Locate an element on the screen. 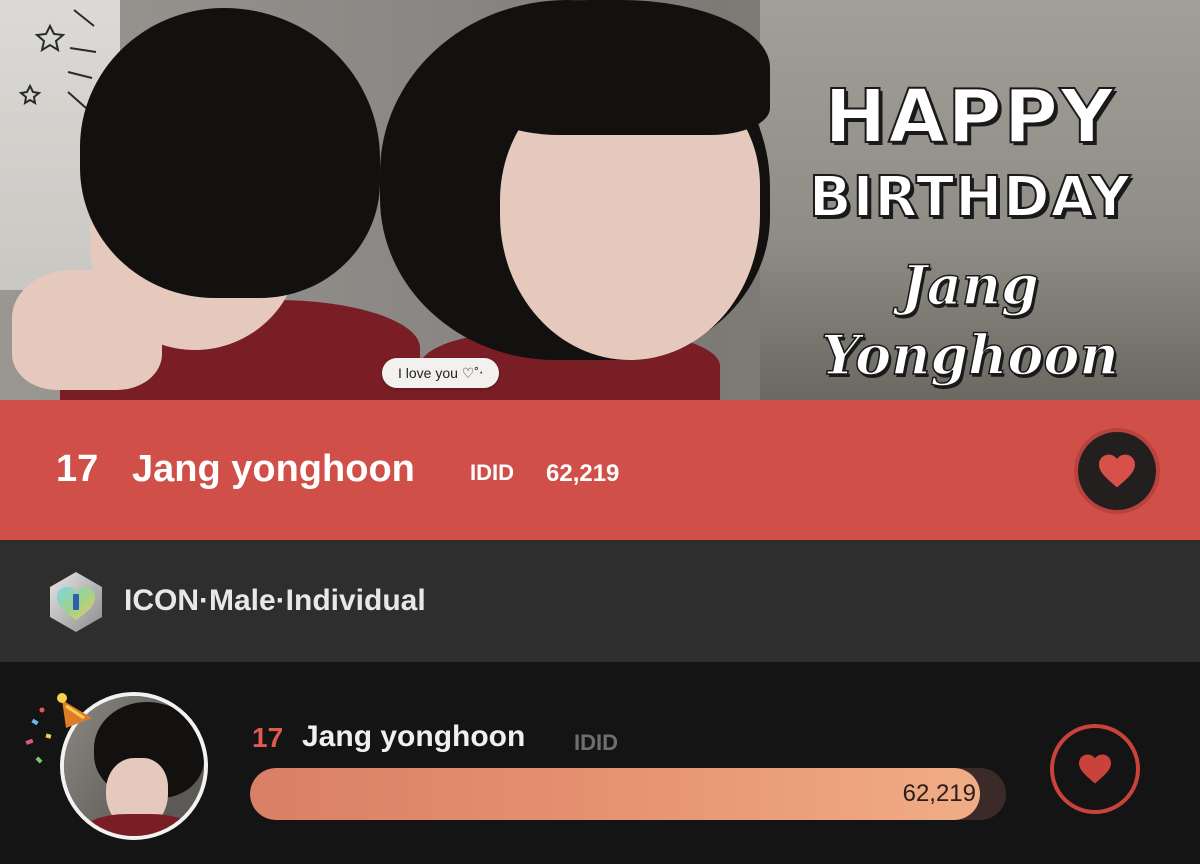 The height and width of the screenshot is (864, 1200). entry-rank-number: 17 is located at coordinates (268, 737).